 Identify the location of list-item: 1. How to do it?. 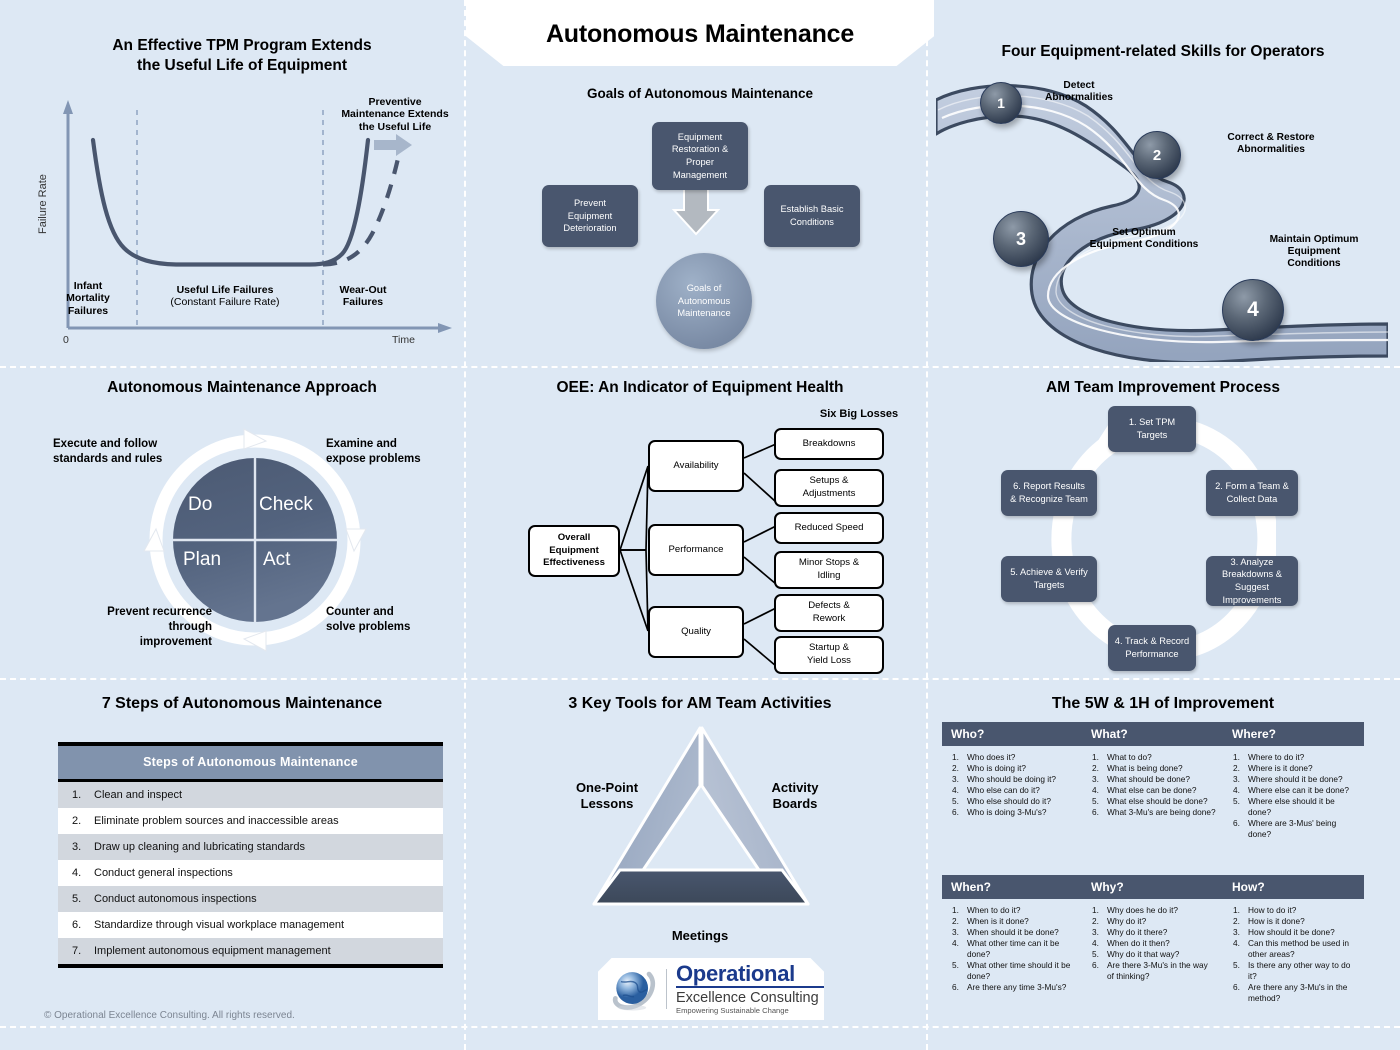
(1265, 910).